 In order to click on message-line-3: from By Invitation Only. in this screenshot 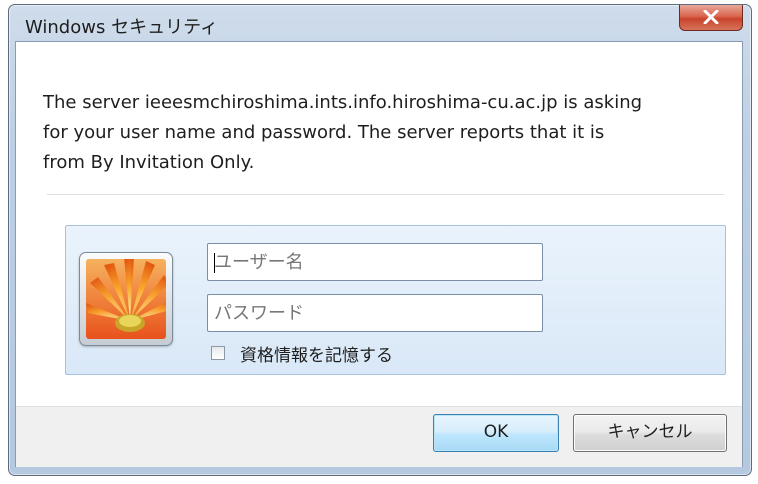, I will do `click(149, 162)`.